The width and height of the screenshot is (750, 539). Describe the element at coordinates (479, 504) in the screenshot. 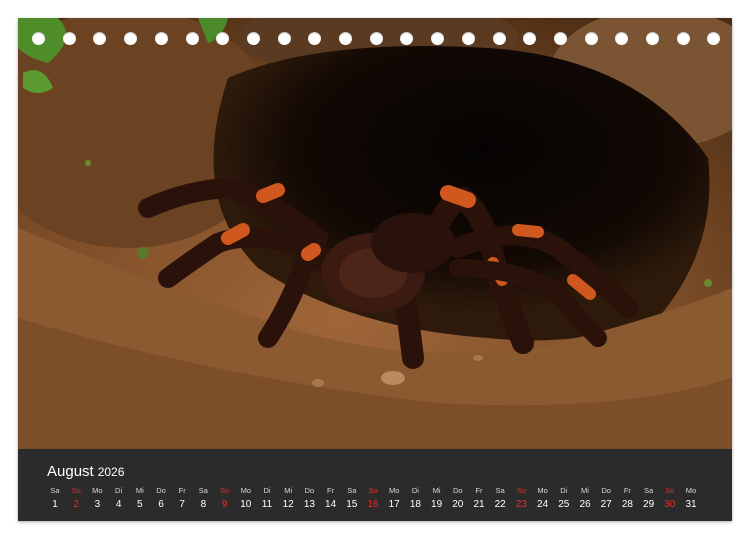

I see `day-number: 21` at that location.